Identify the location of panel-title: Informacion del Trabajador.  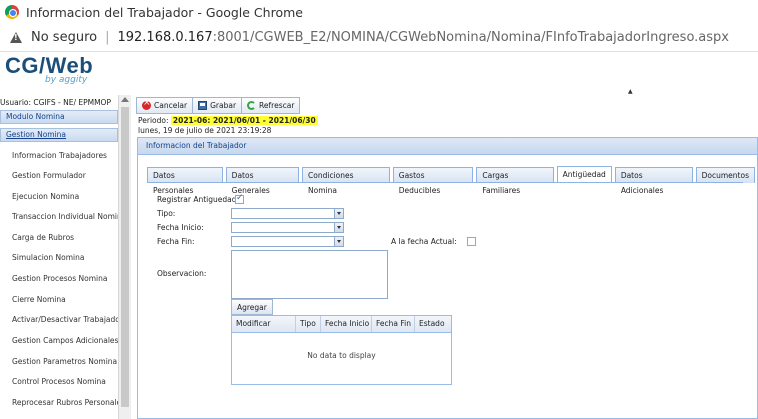
(447, 146).